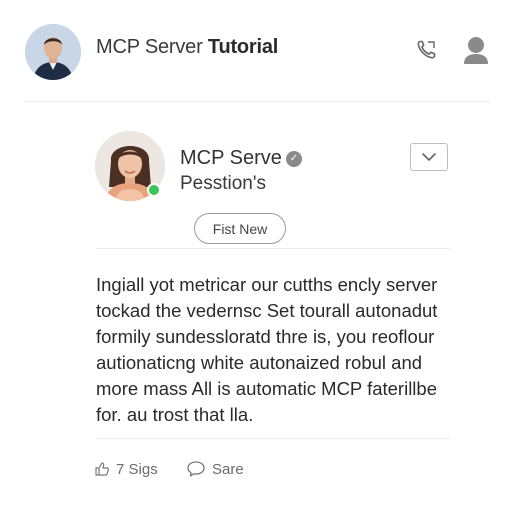 This screenshot has height=512, width=512. I want to click on post-divider, so click(273, 438).